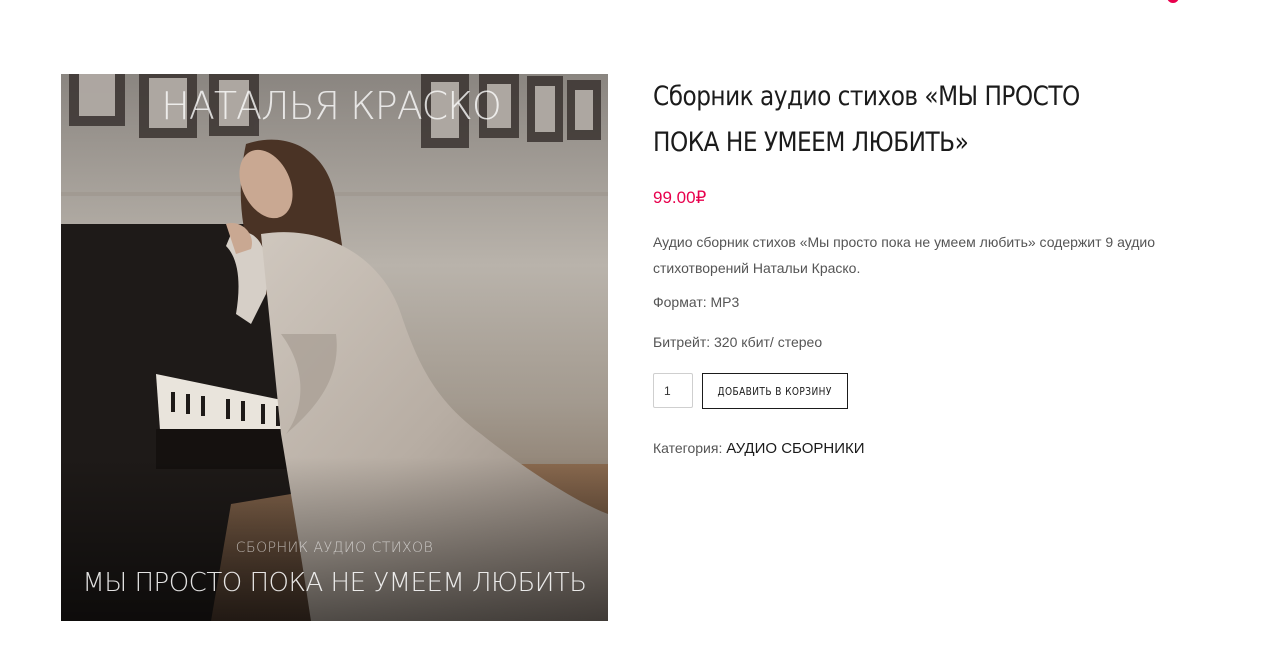 Image resolution: width=1274 pixels, height=647 pixels. I want to click on add-to-cart-button: ДОБАВИТЬ В КОРЗИНУ, so click(775, 391).